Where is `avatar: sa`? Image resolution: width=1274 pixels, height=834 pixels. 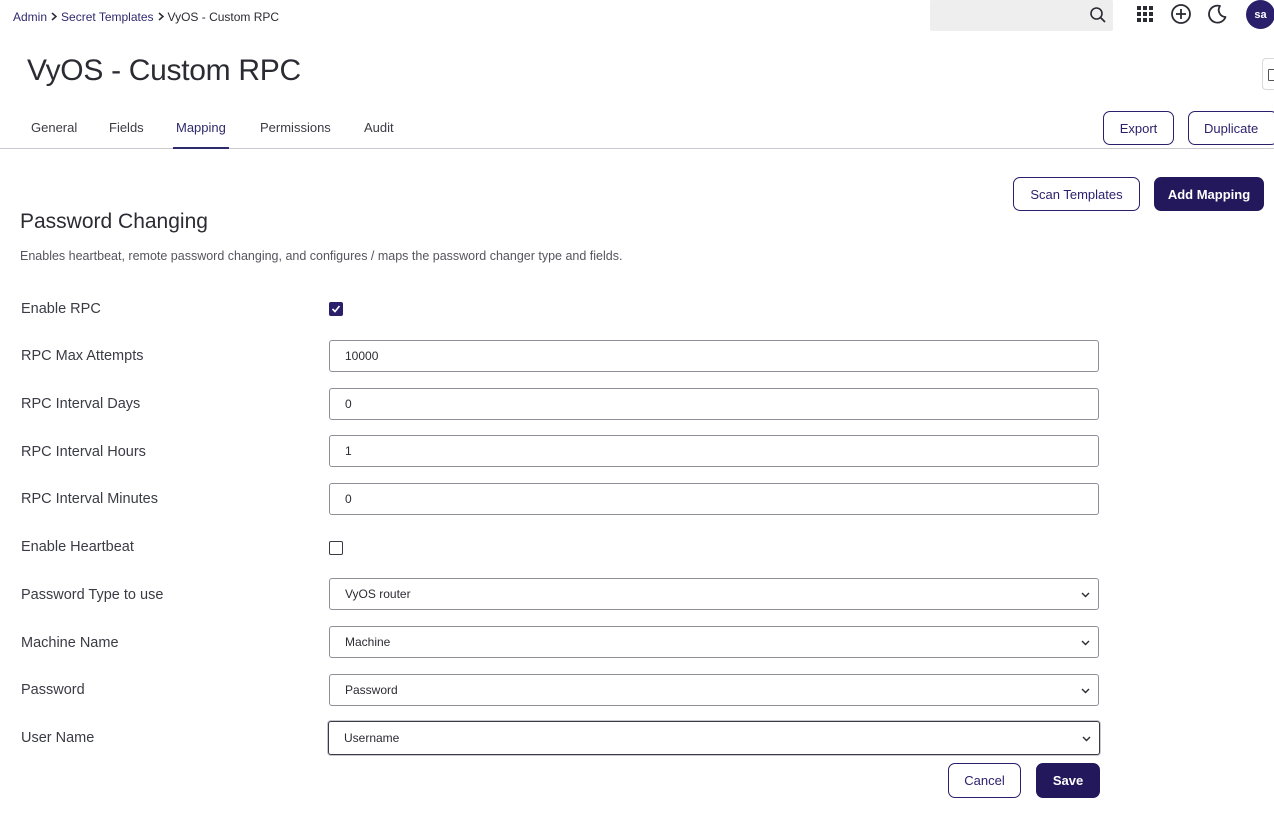 avatar: sa is located at coordinates (1260, 14).